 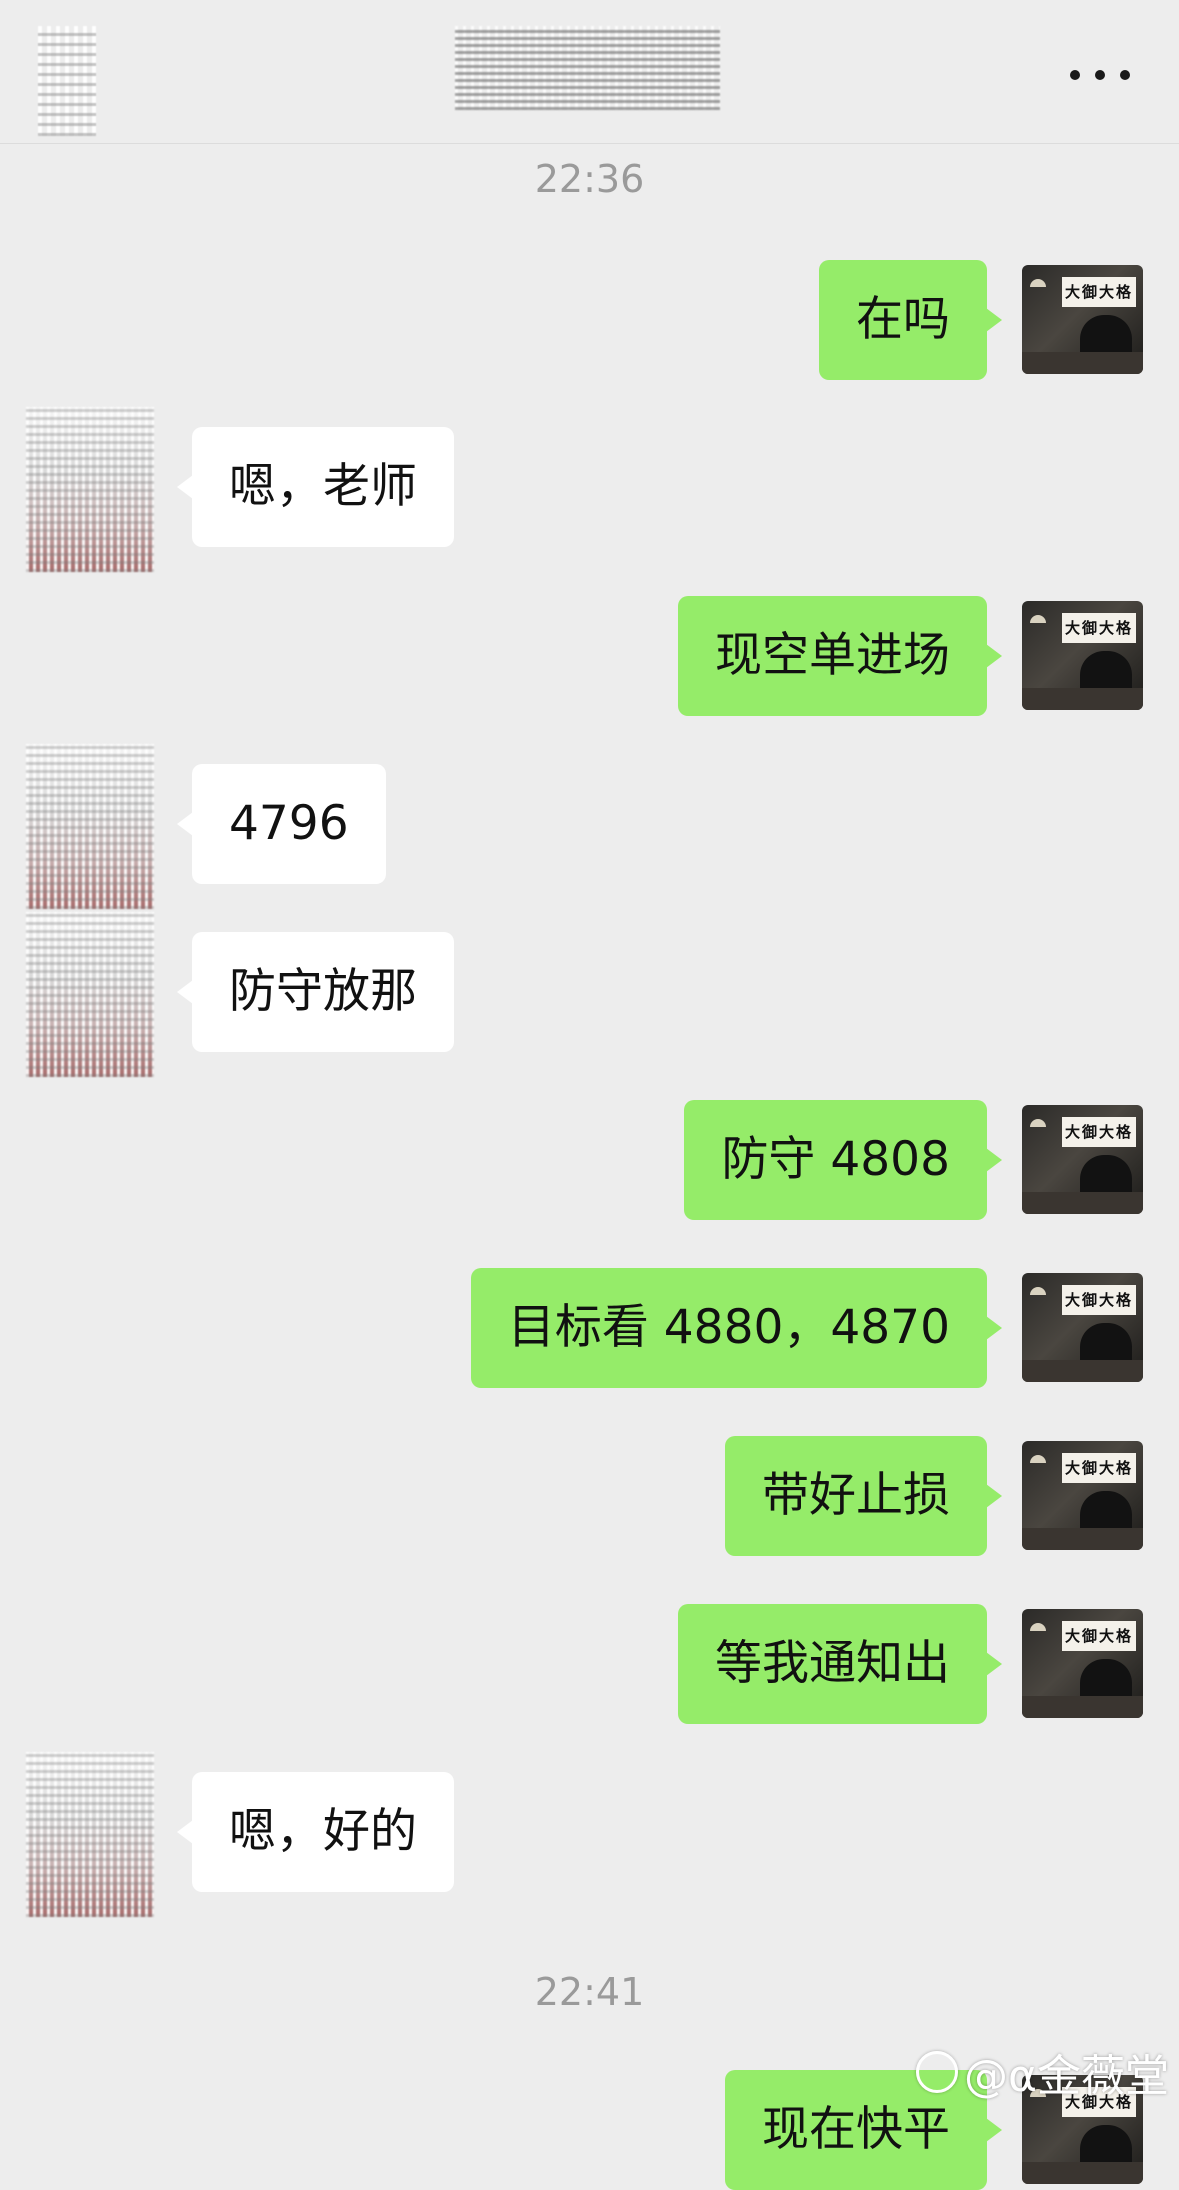 What do you see at coordinates (910, 320) in the screenshot?
I see `message-bubble-outgoing: 在吗` at bounding box center [910, 320].